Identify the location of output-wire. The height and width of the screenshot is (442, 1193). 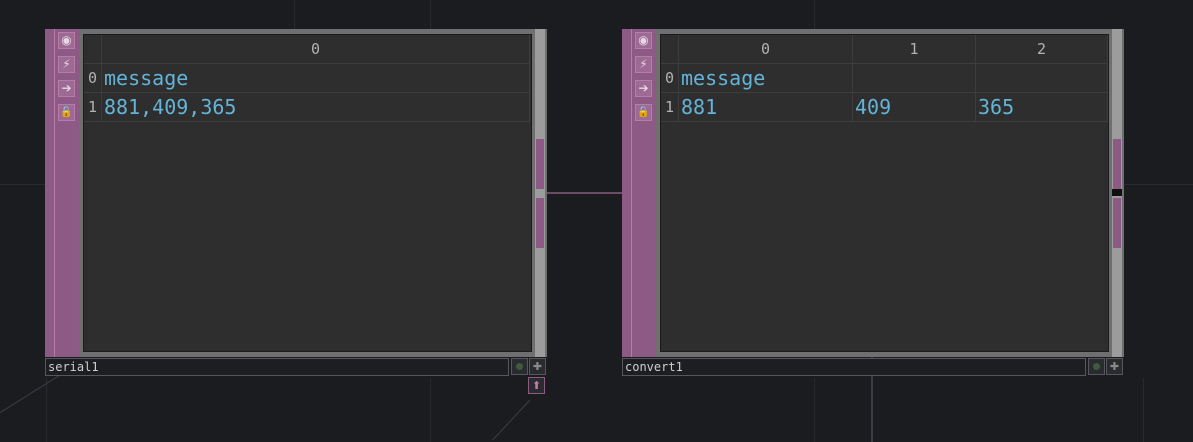
(511, 420).